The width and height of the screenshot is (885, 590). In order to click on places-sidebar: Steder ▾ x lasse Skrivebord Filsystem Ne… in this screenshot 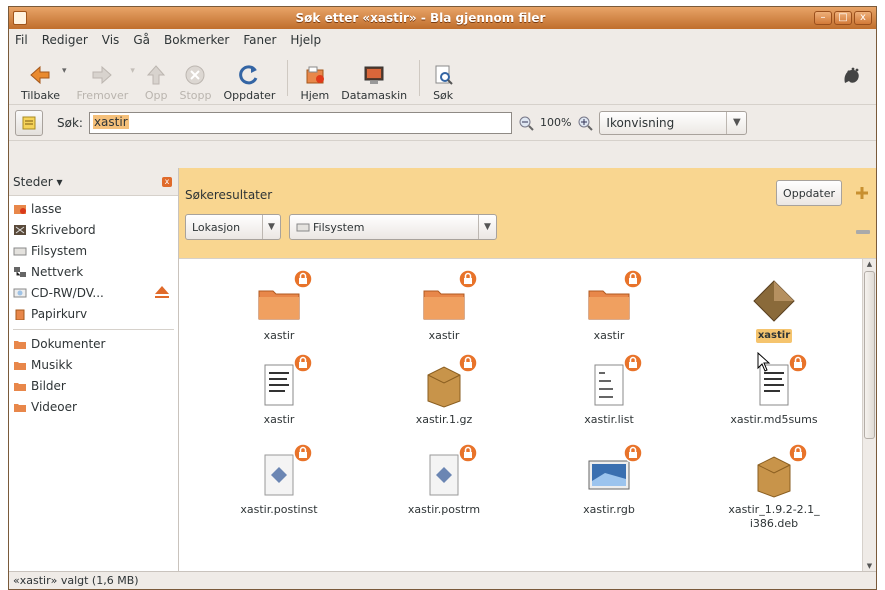, I will do `click(94, 369)`.